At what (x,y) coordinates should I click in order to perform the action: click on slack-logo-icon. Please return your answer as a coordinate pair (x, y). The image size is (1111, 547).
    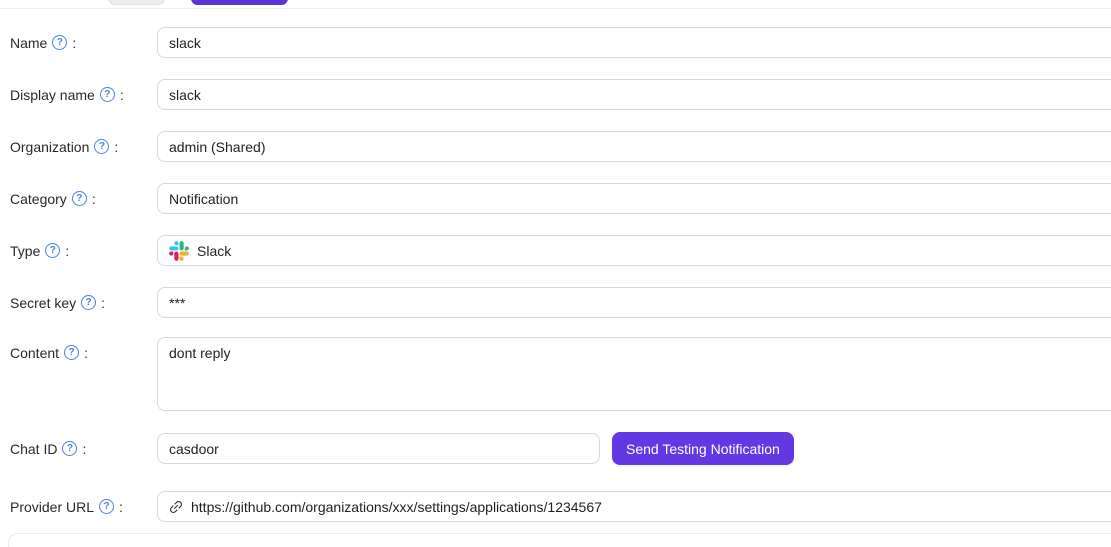
    Looking at the image, I should click on (179, 250).